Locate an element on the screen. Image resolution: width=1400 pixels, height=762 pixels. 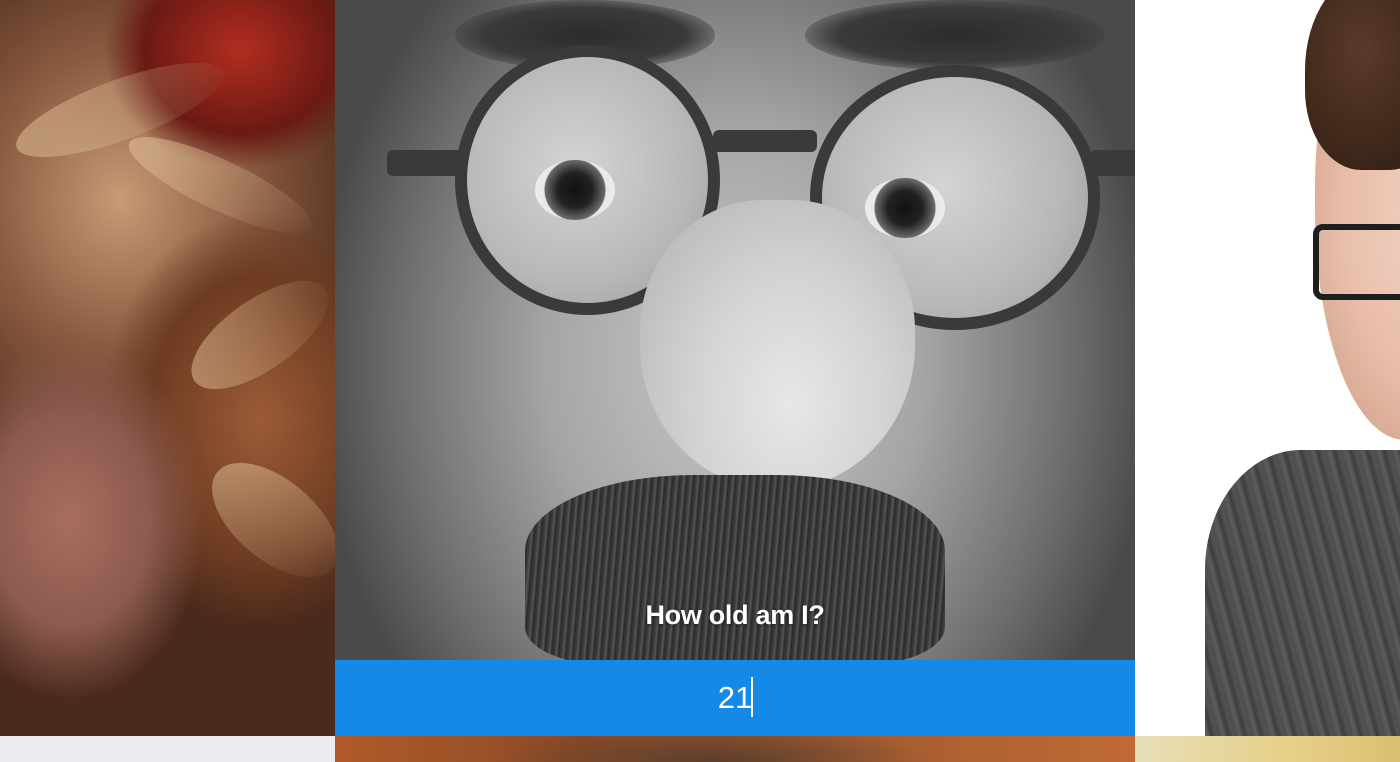
scarf is located at coordinates (1302, 593).